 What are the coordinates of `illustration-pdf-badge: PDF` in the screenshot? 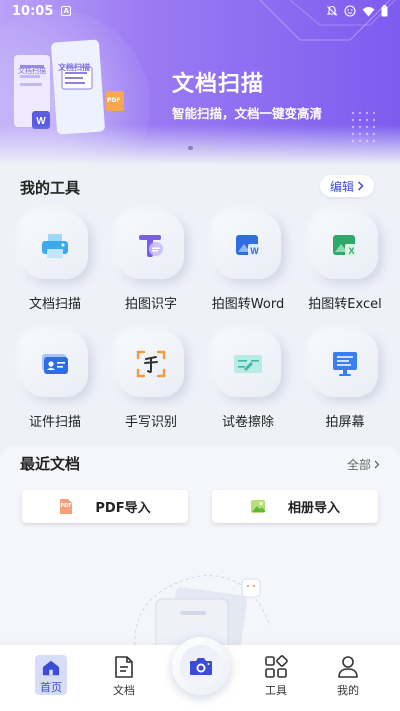 It's located at (114, 100).